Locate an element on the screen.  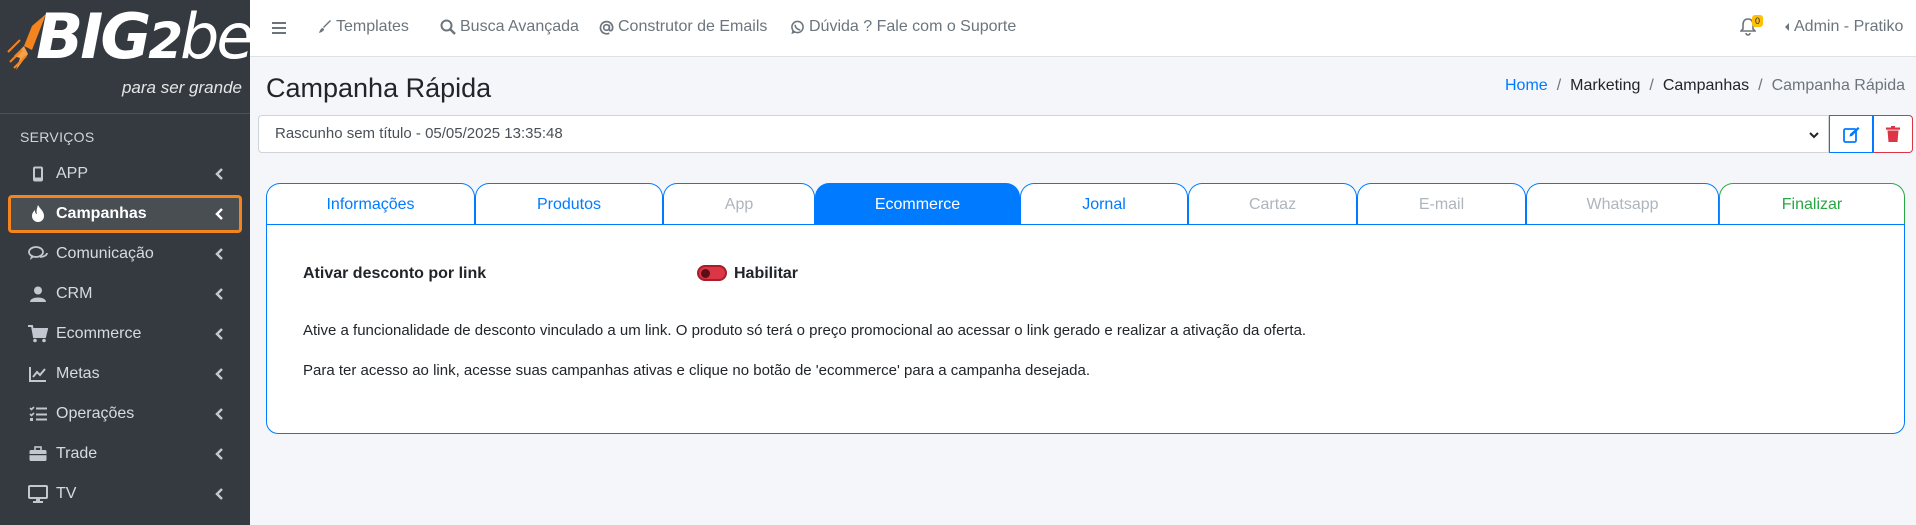
tab-produtos: Produtos is located at coordinates (569, 204).